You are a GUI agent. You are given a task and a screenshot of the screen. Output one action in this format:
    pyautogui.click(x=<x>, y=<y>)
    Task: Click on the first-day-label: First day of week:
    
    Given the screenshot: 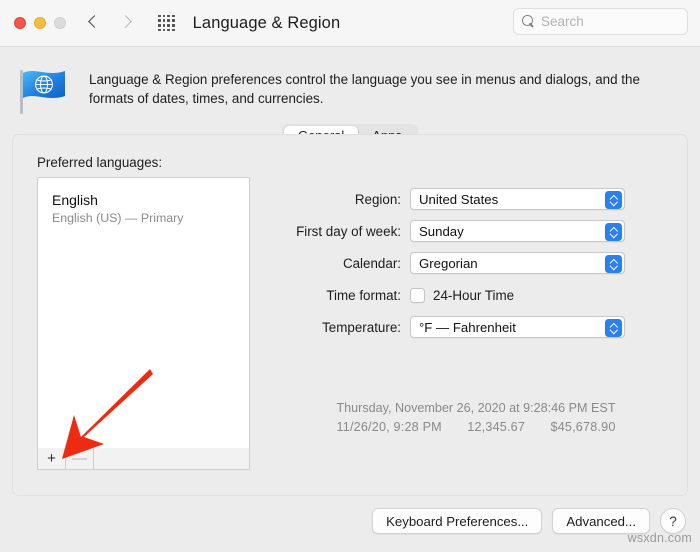 What is the action you would take?
    pyautogui.click(x=348, y=231)
    